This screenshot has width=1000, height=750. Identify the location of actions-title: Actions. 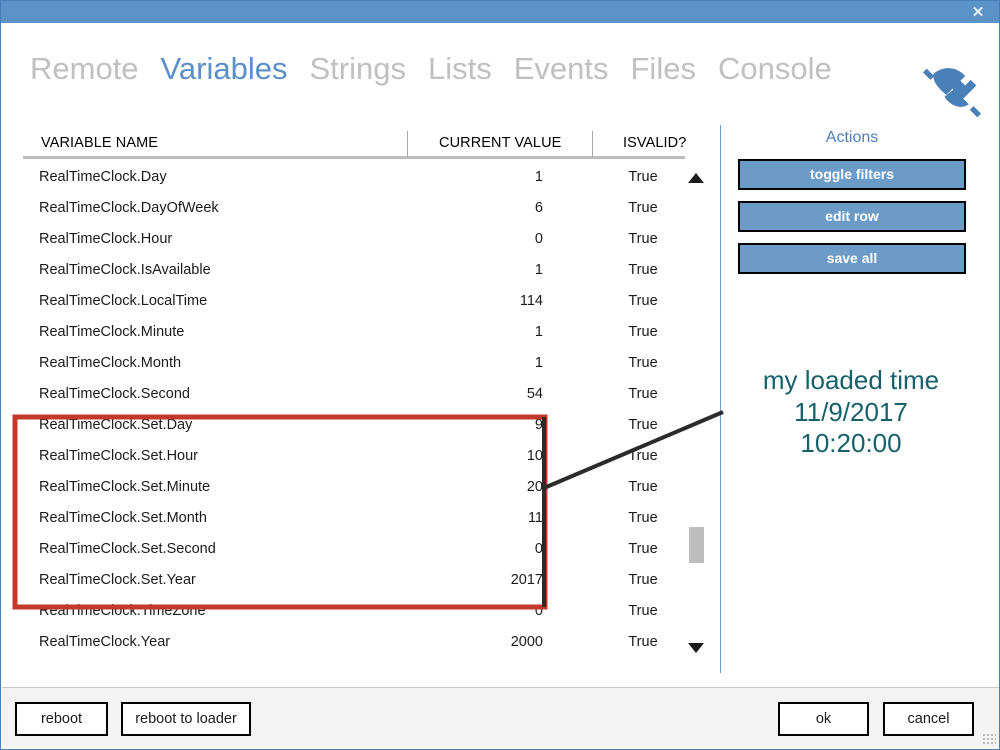
(852, 137).